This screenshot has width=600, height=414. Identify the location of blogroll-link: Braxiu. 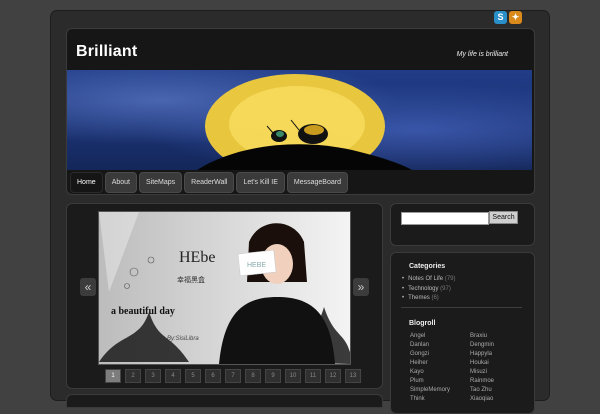
(500, 336).